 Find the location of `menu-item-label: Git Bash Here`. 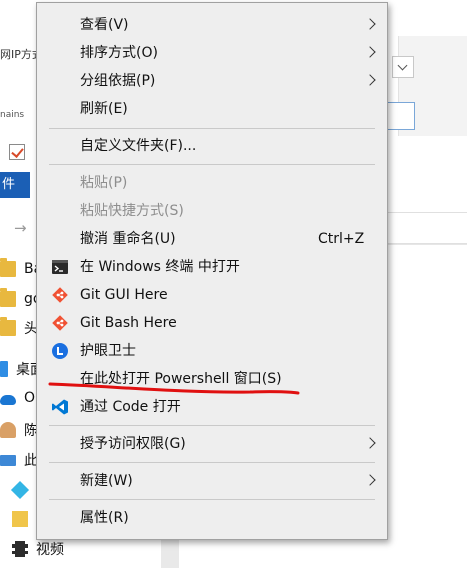

menu-item-label: Git Bash Here is located at coordinates (128, 323).